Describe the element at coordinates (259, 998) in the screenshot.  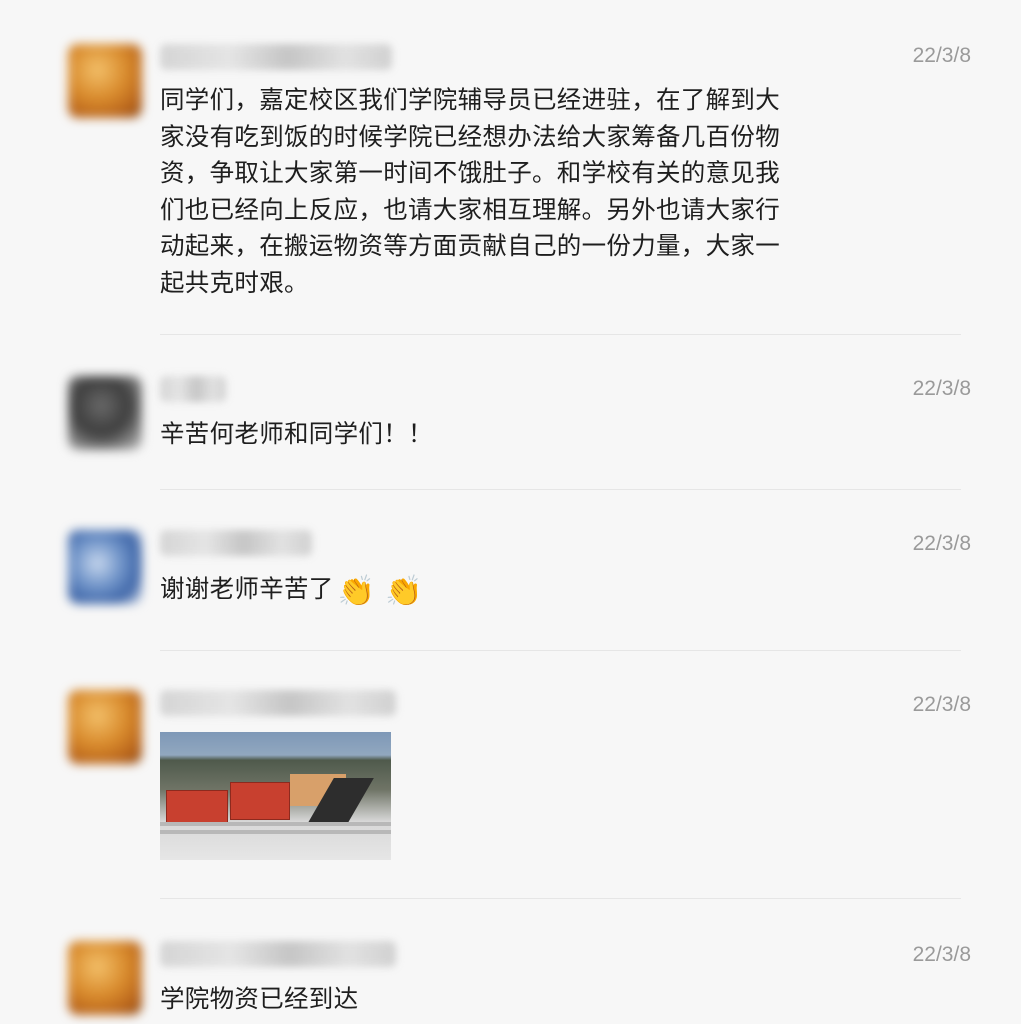
I see `comment-text: 学院物资已经到达` at that location.